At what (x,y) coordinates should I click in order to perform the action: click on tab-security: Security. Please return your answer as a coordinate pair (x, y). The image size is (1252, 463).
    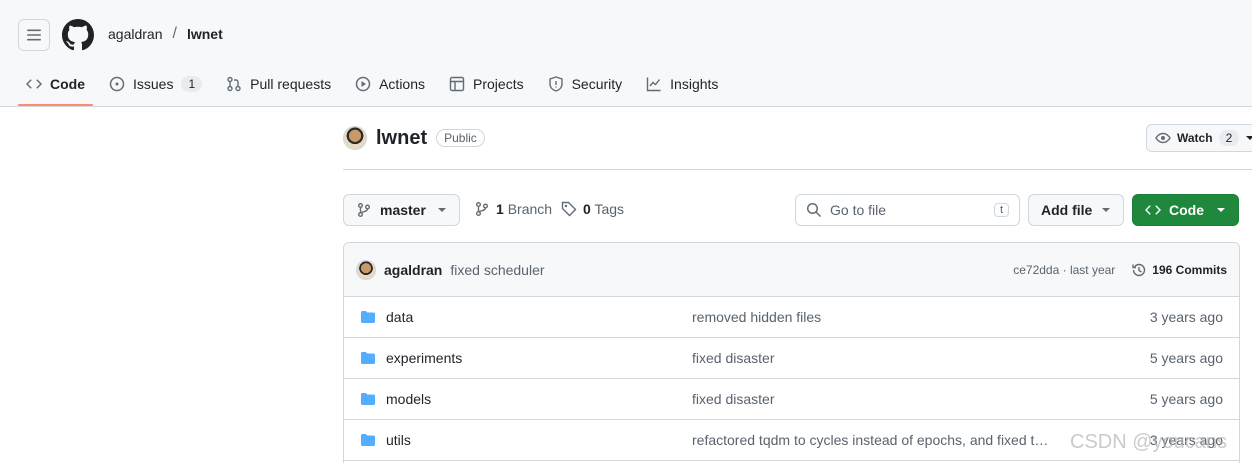
    Looking at the image, I should click on (585, 84).